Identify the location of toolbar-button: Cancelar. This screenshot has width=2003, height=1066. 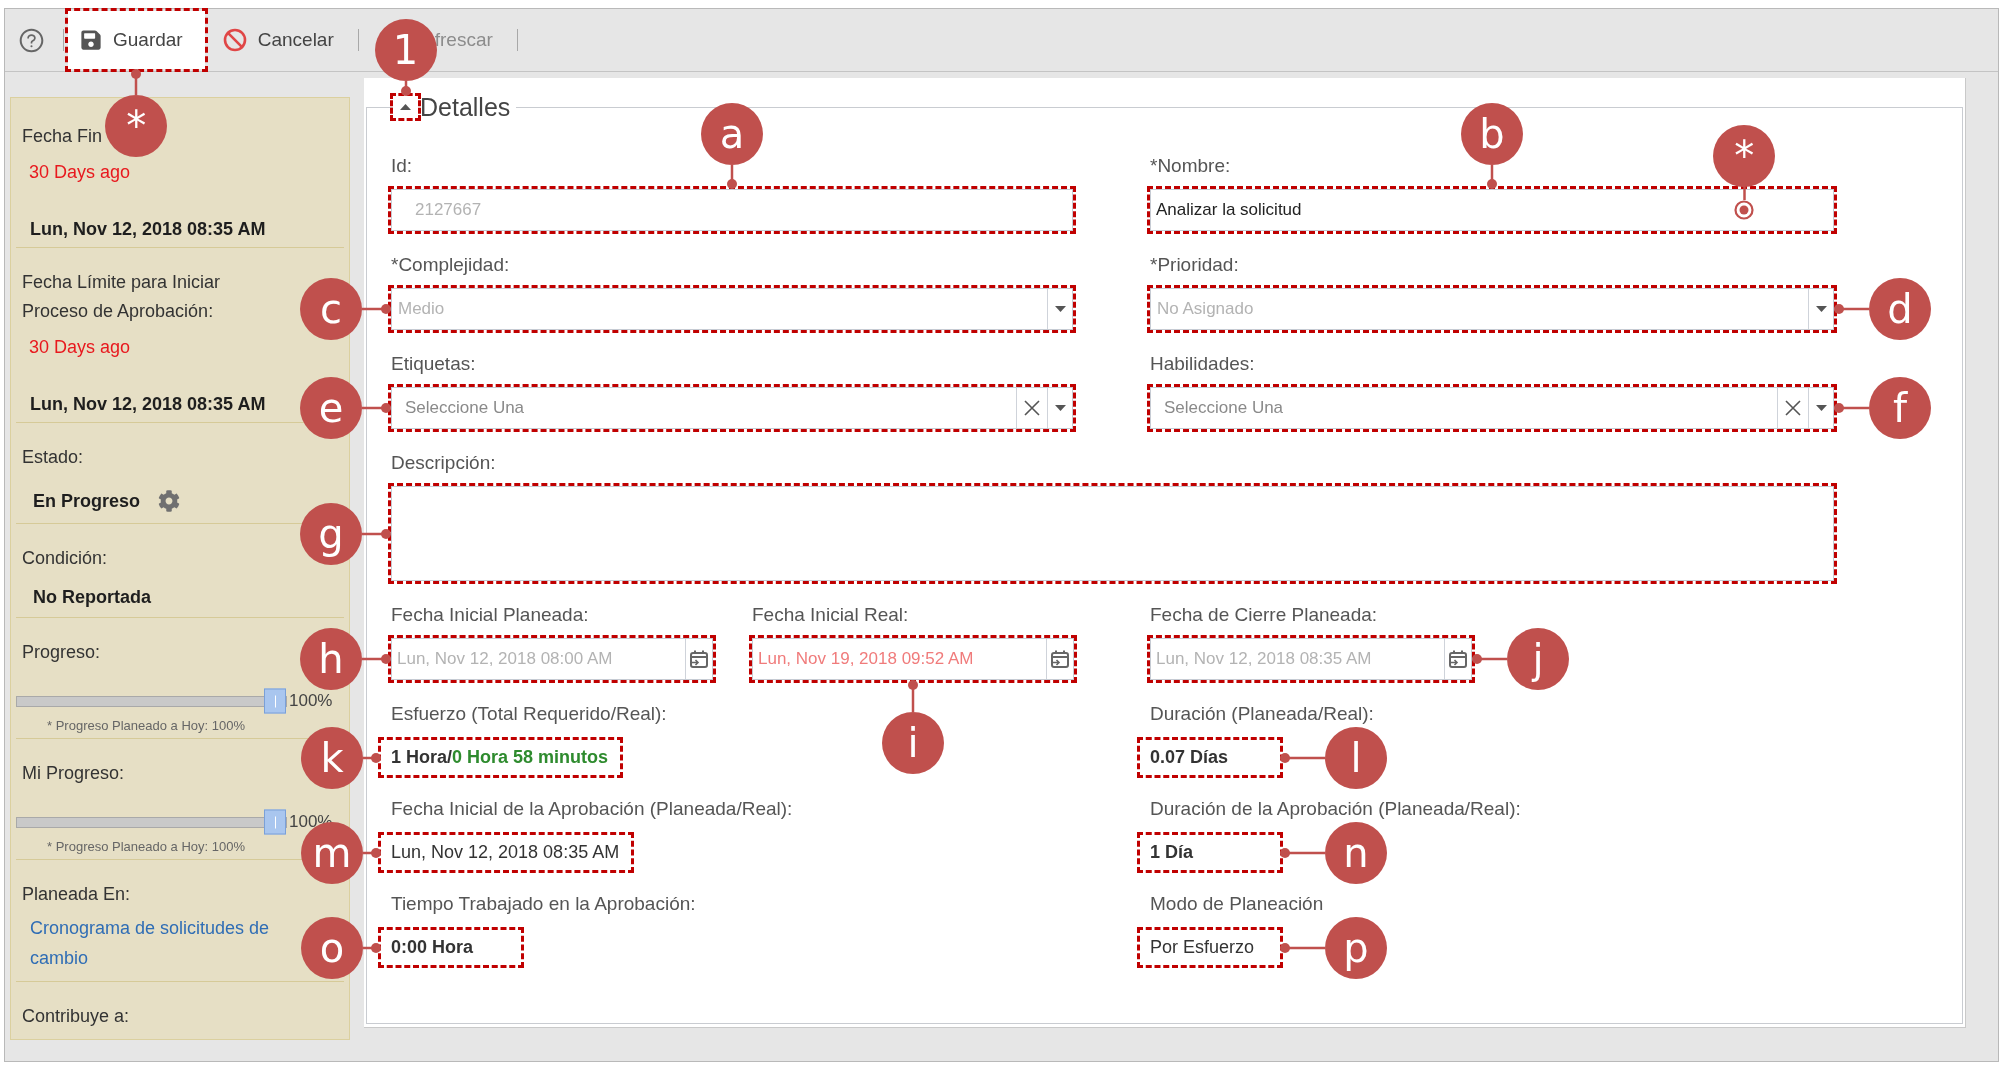
(277, 40).